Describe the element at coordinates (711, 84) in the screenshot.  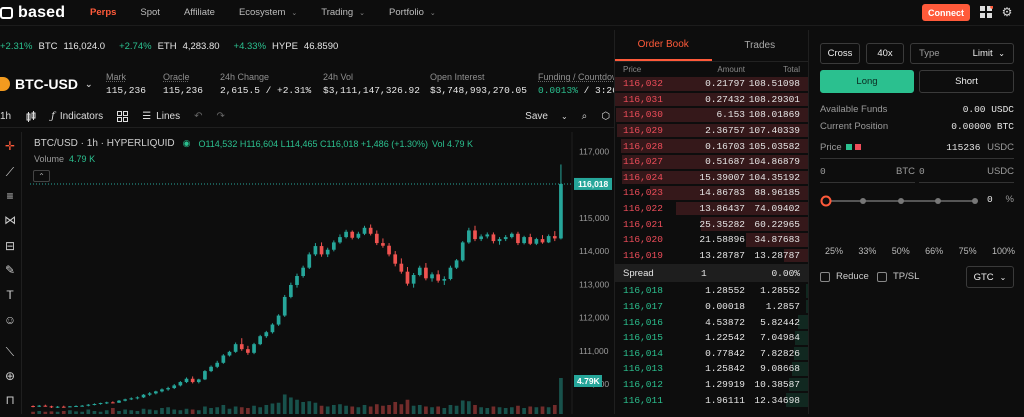
I see `asks-row: 116,032 0.21797 108.51098` at that location.